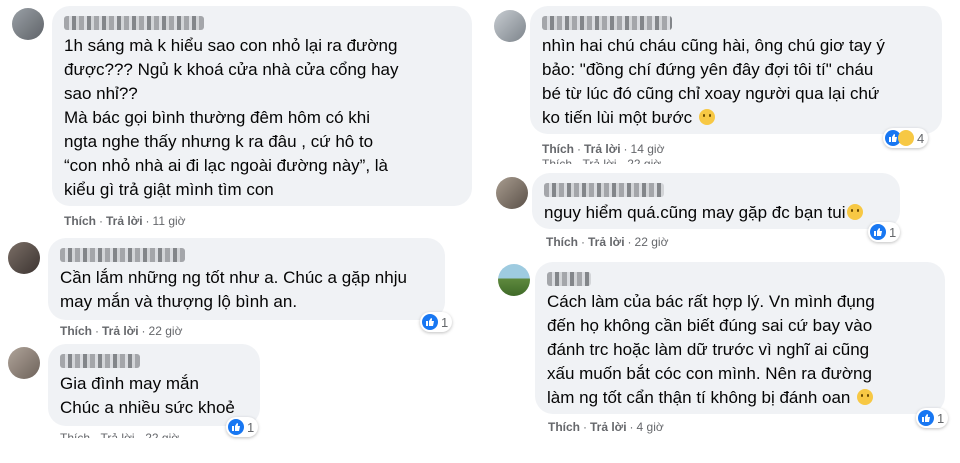 The width and height of the screenshot is (960, 463). I want to click on comment-bubble: nguy hiểm quá.cũng may gặp đc bạn tui, so click(716, 201).